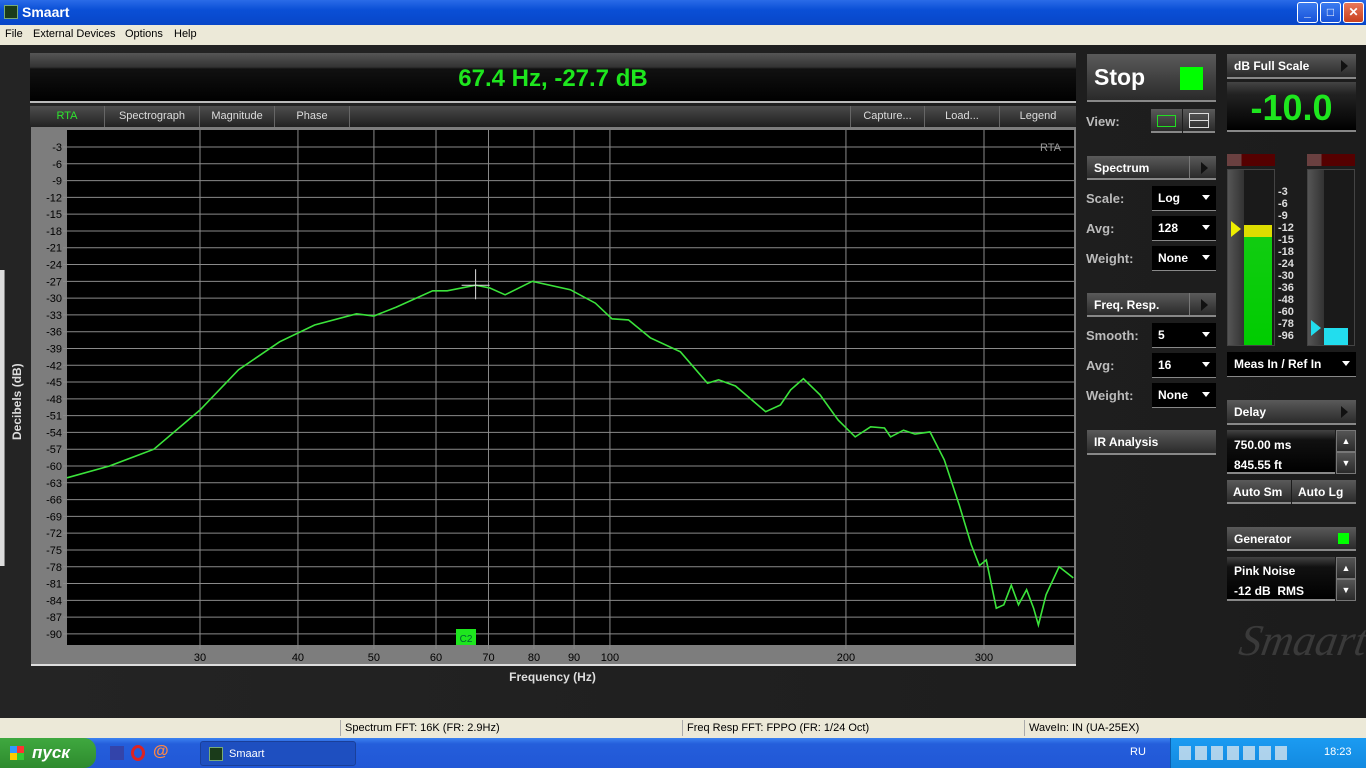 The width and height of the screenshot is (1366, 768). Describe the element at coordinates (1353, 12) in the screenshot. I see `close-button: ✕` at that location.